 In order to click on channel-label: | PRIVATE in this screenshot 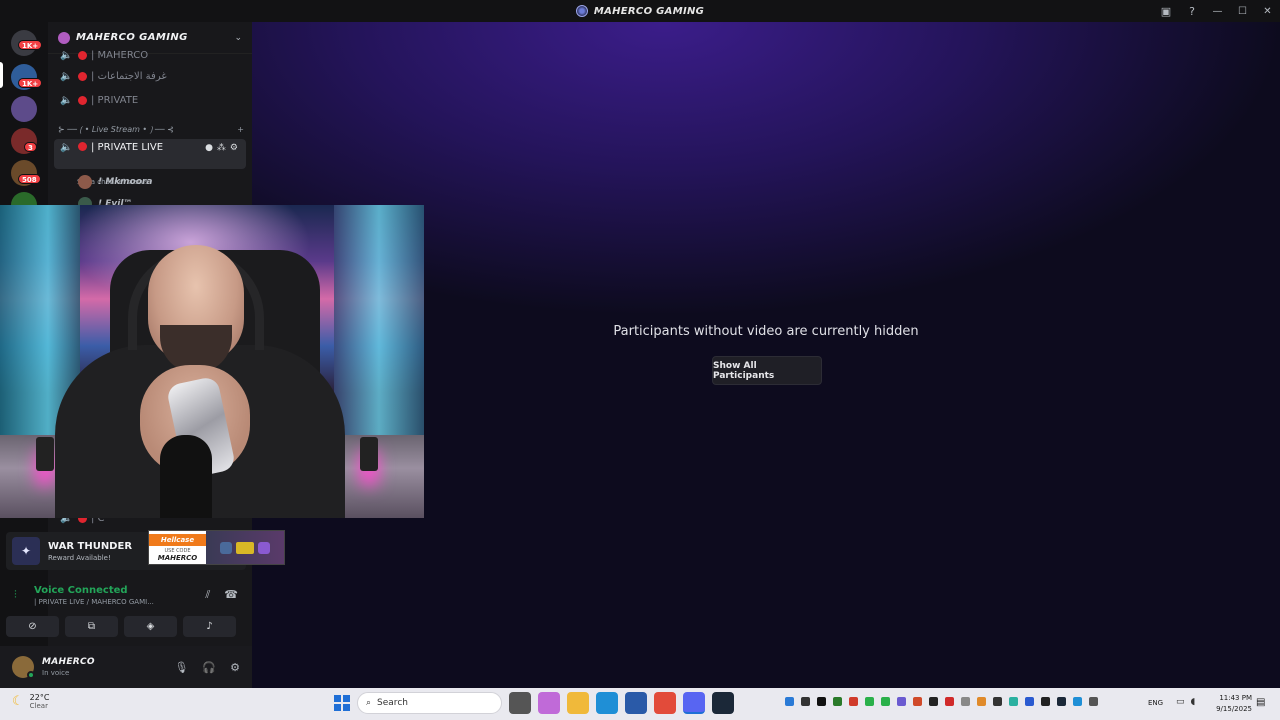, I will do `click(115, 100)`.